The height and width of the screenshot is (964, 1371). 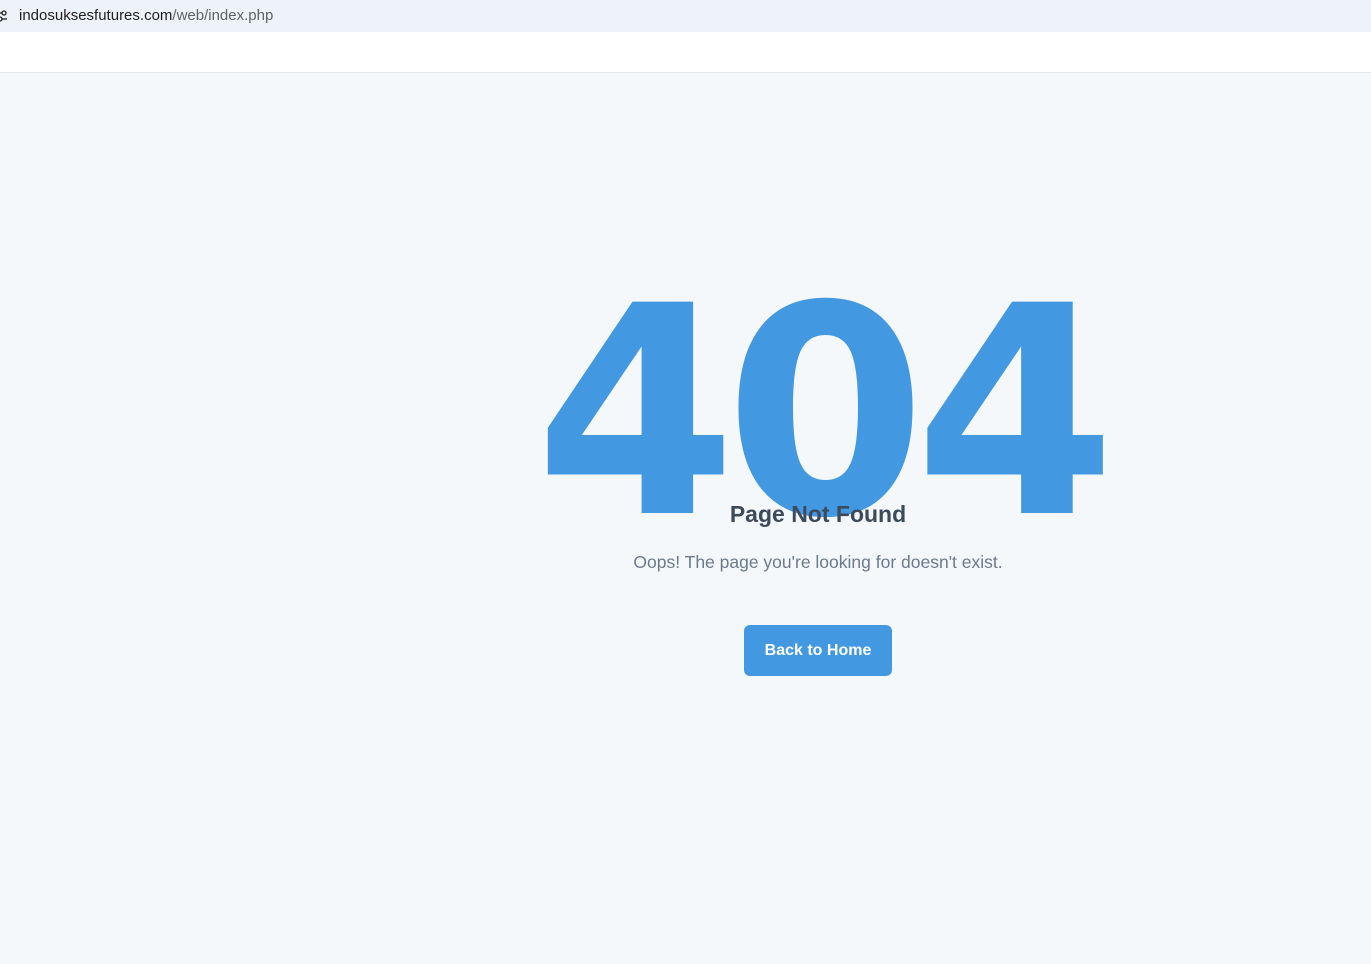 What do you see at coordinates (223, 15) in the screenshot?
I see `url-path: /web/index.php` at bounding box center [223, 15].